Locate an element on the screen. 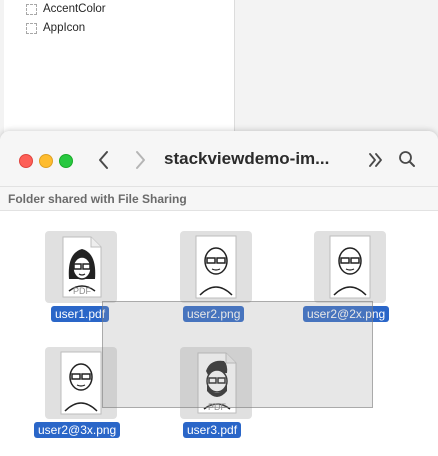 Image resolution: width=438 pixels, height=456 pixels. more-toolbar-items-button is located at coordinates (376, 160).